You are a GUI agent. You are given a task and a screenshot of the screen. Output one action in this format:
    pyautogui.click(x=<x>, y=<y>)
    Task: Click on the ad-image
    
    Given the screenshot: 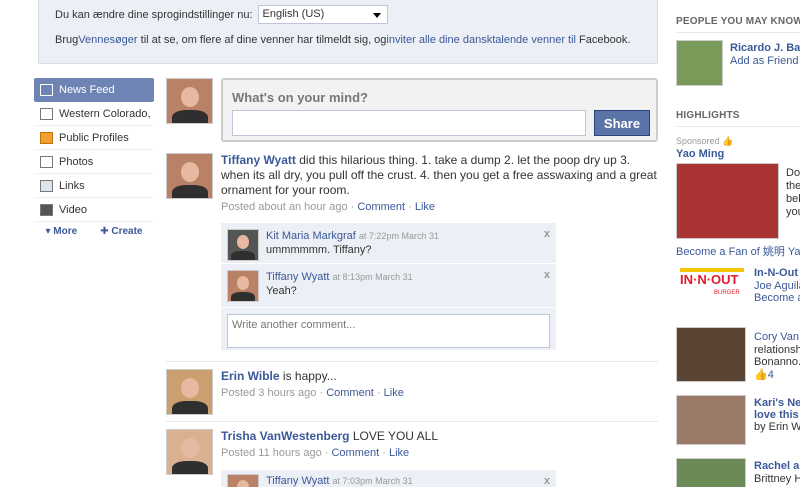 What is the action you would take?
    pyautogui.click(x=727, y=201)
    